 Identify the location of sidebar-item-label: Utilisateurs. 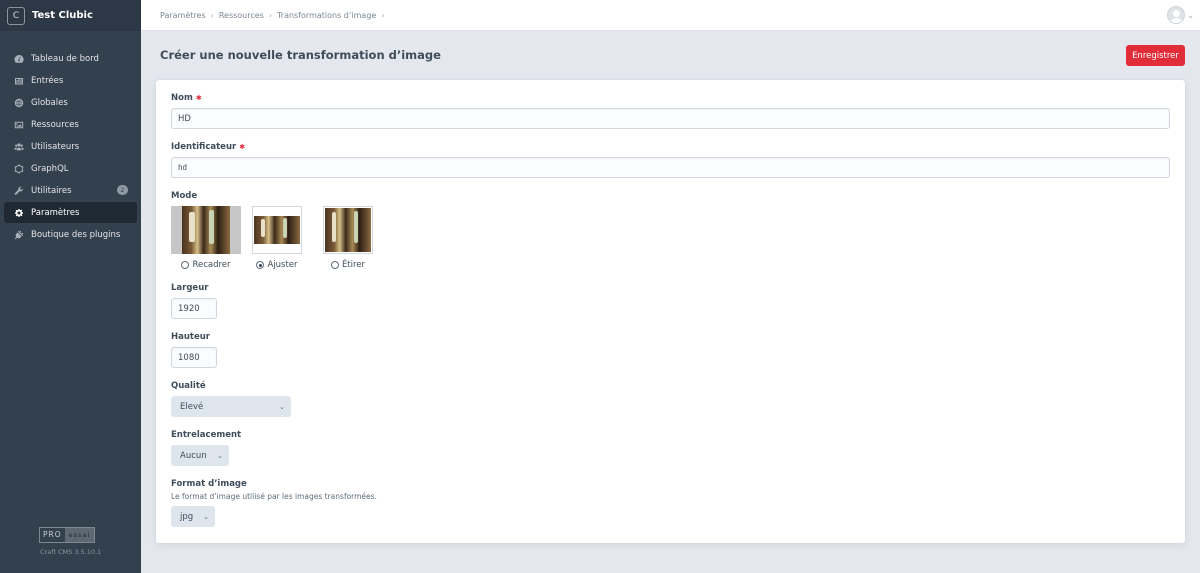
(55, 146).